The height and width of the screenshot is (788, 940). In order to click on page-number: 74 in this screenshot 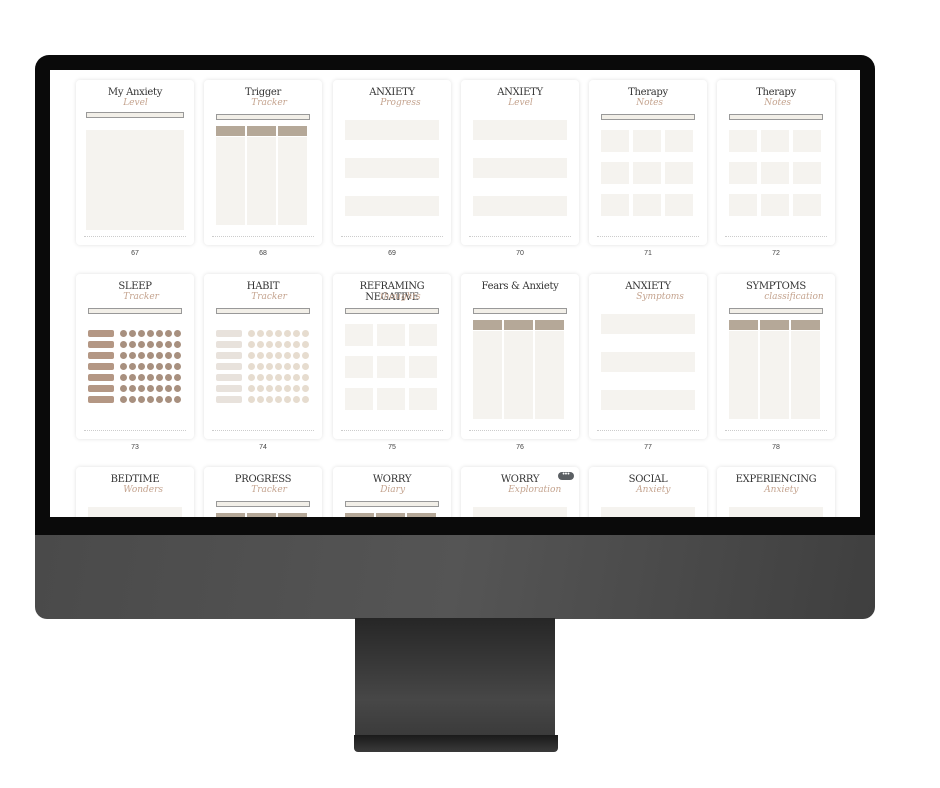, I will do `click(263, 447)`.